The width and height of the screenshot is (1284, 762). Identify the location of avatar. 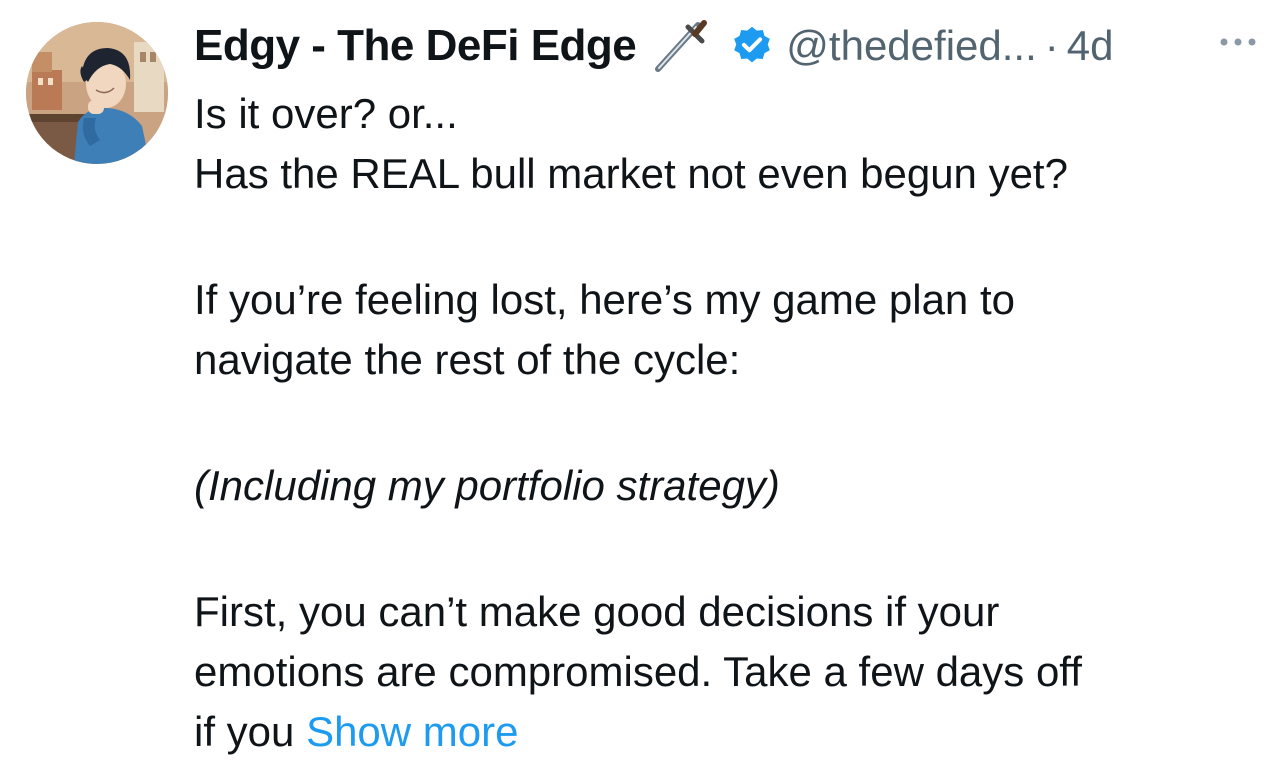
(97, 93).